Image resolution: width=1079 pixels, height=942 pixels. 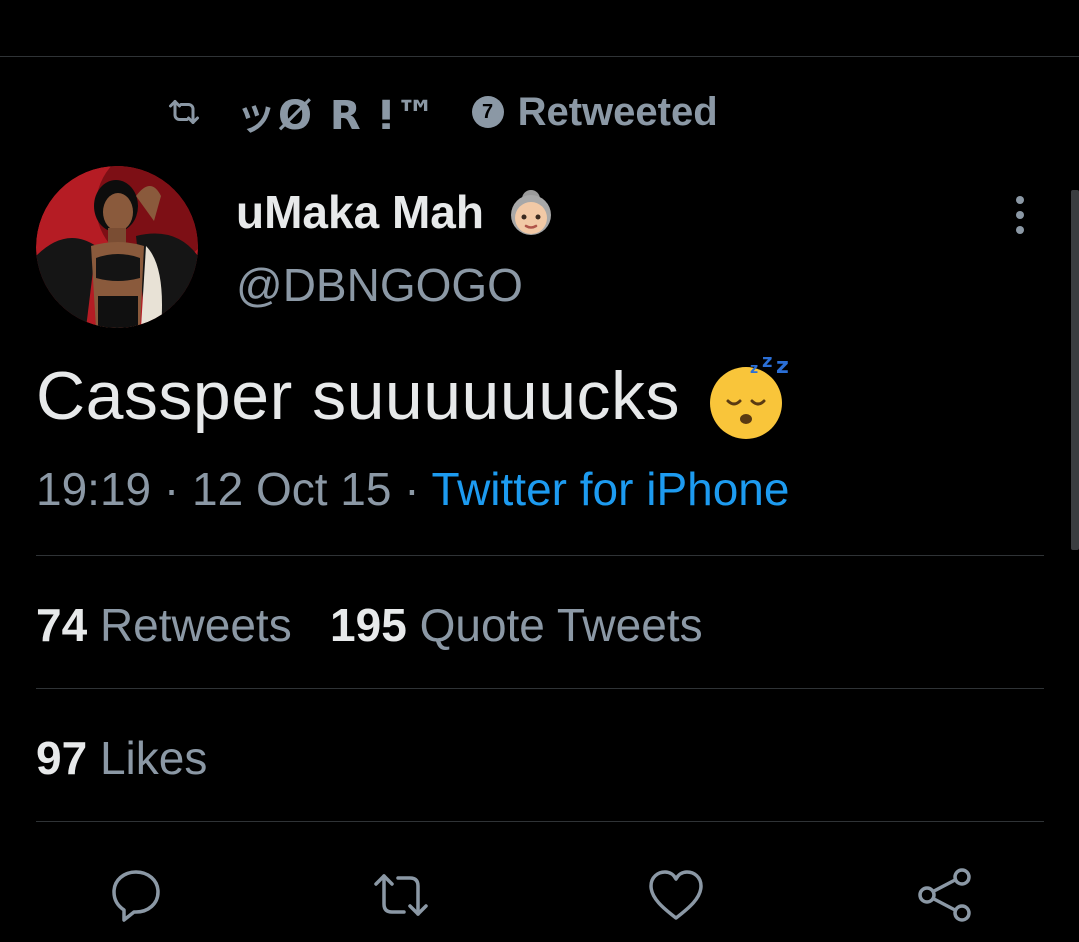 I want to click on avatar, so click(x=117, y=247).